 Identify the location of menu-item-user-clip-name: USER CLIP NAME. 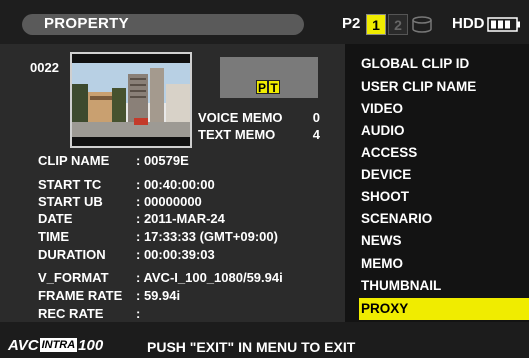
(418, 86).